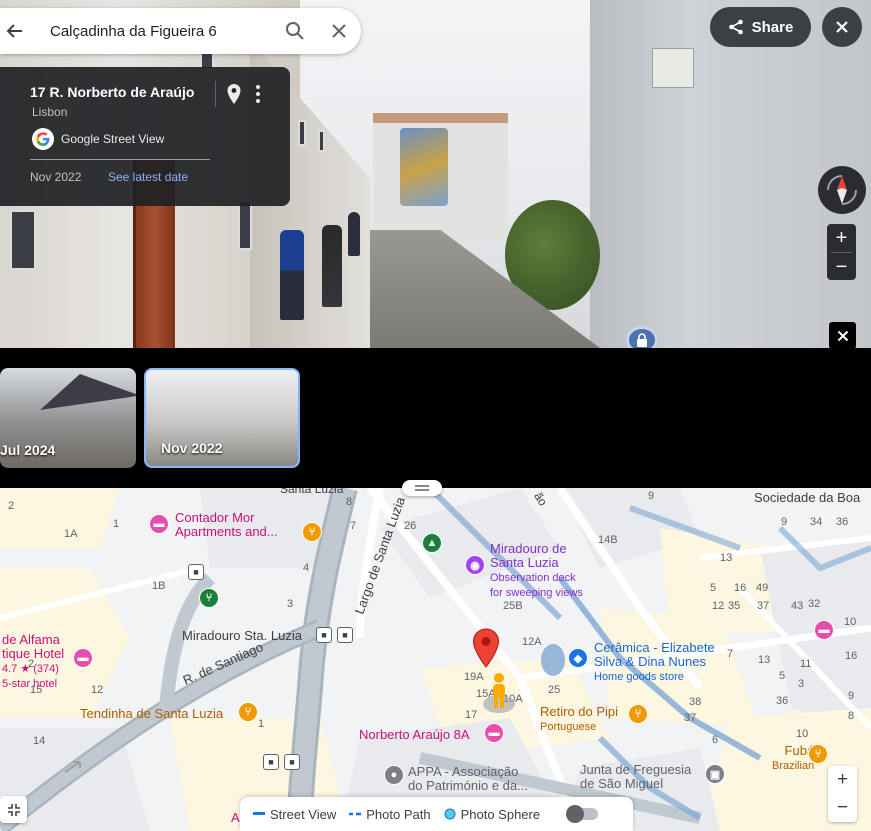  I want to click on poi-junta: Junta de Freguesia de São Miguel, so click(635, 777).